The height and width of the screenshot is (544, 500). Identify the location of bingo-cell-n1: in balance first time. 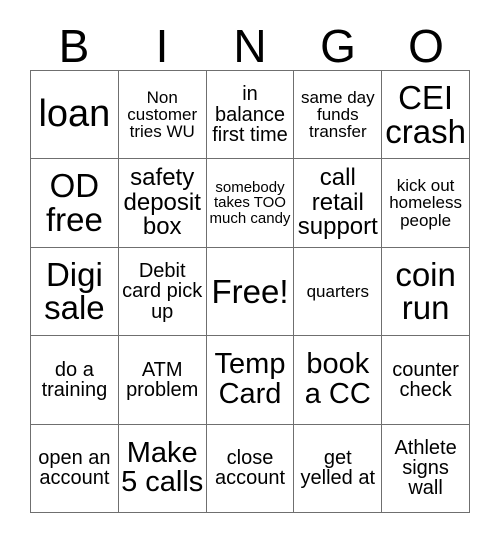
(250, 115).